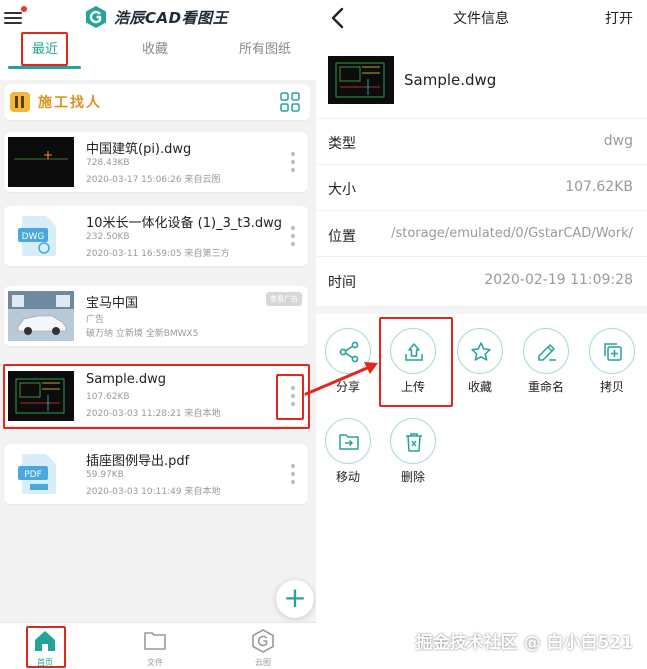 The image size is (647, 669). What do you see at coordinates (414, 352) in the screenshot?
I see `upload-icon` at bounding box center [414, 352].